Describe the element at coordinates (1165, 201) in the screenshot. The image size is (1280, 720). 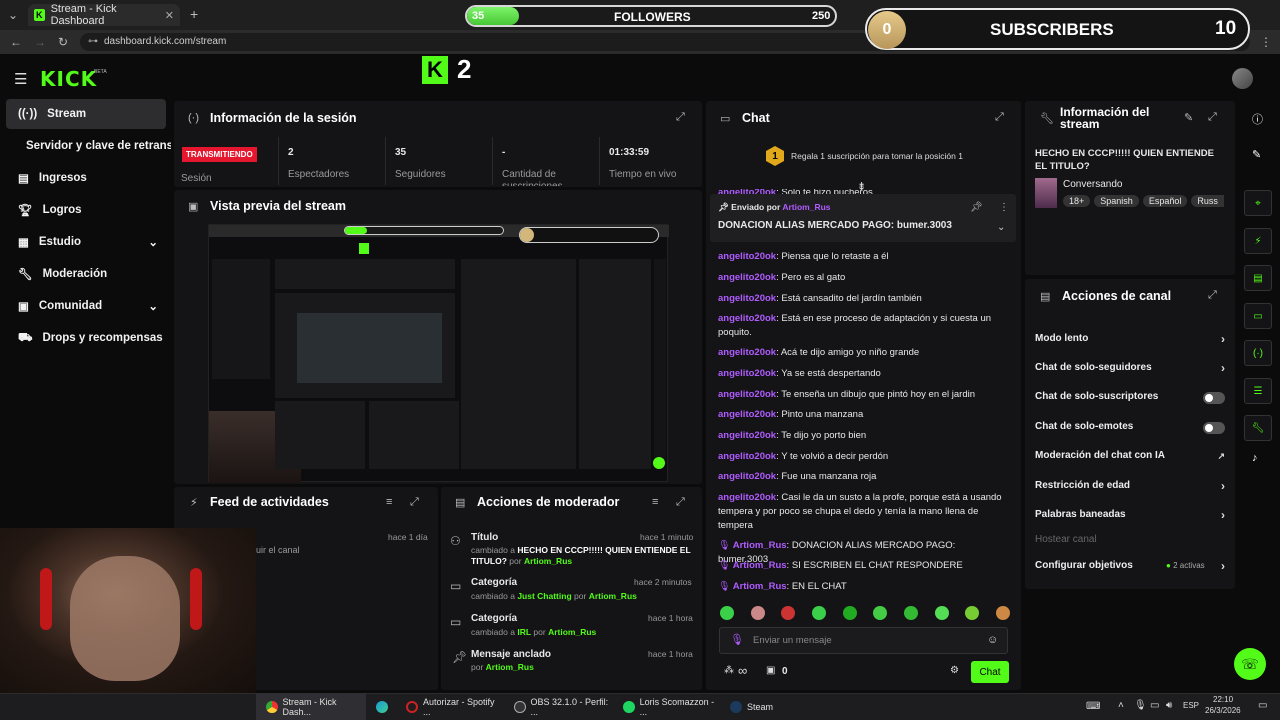
I see `tag: Español` at that location.